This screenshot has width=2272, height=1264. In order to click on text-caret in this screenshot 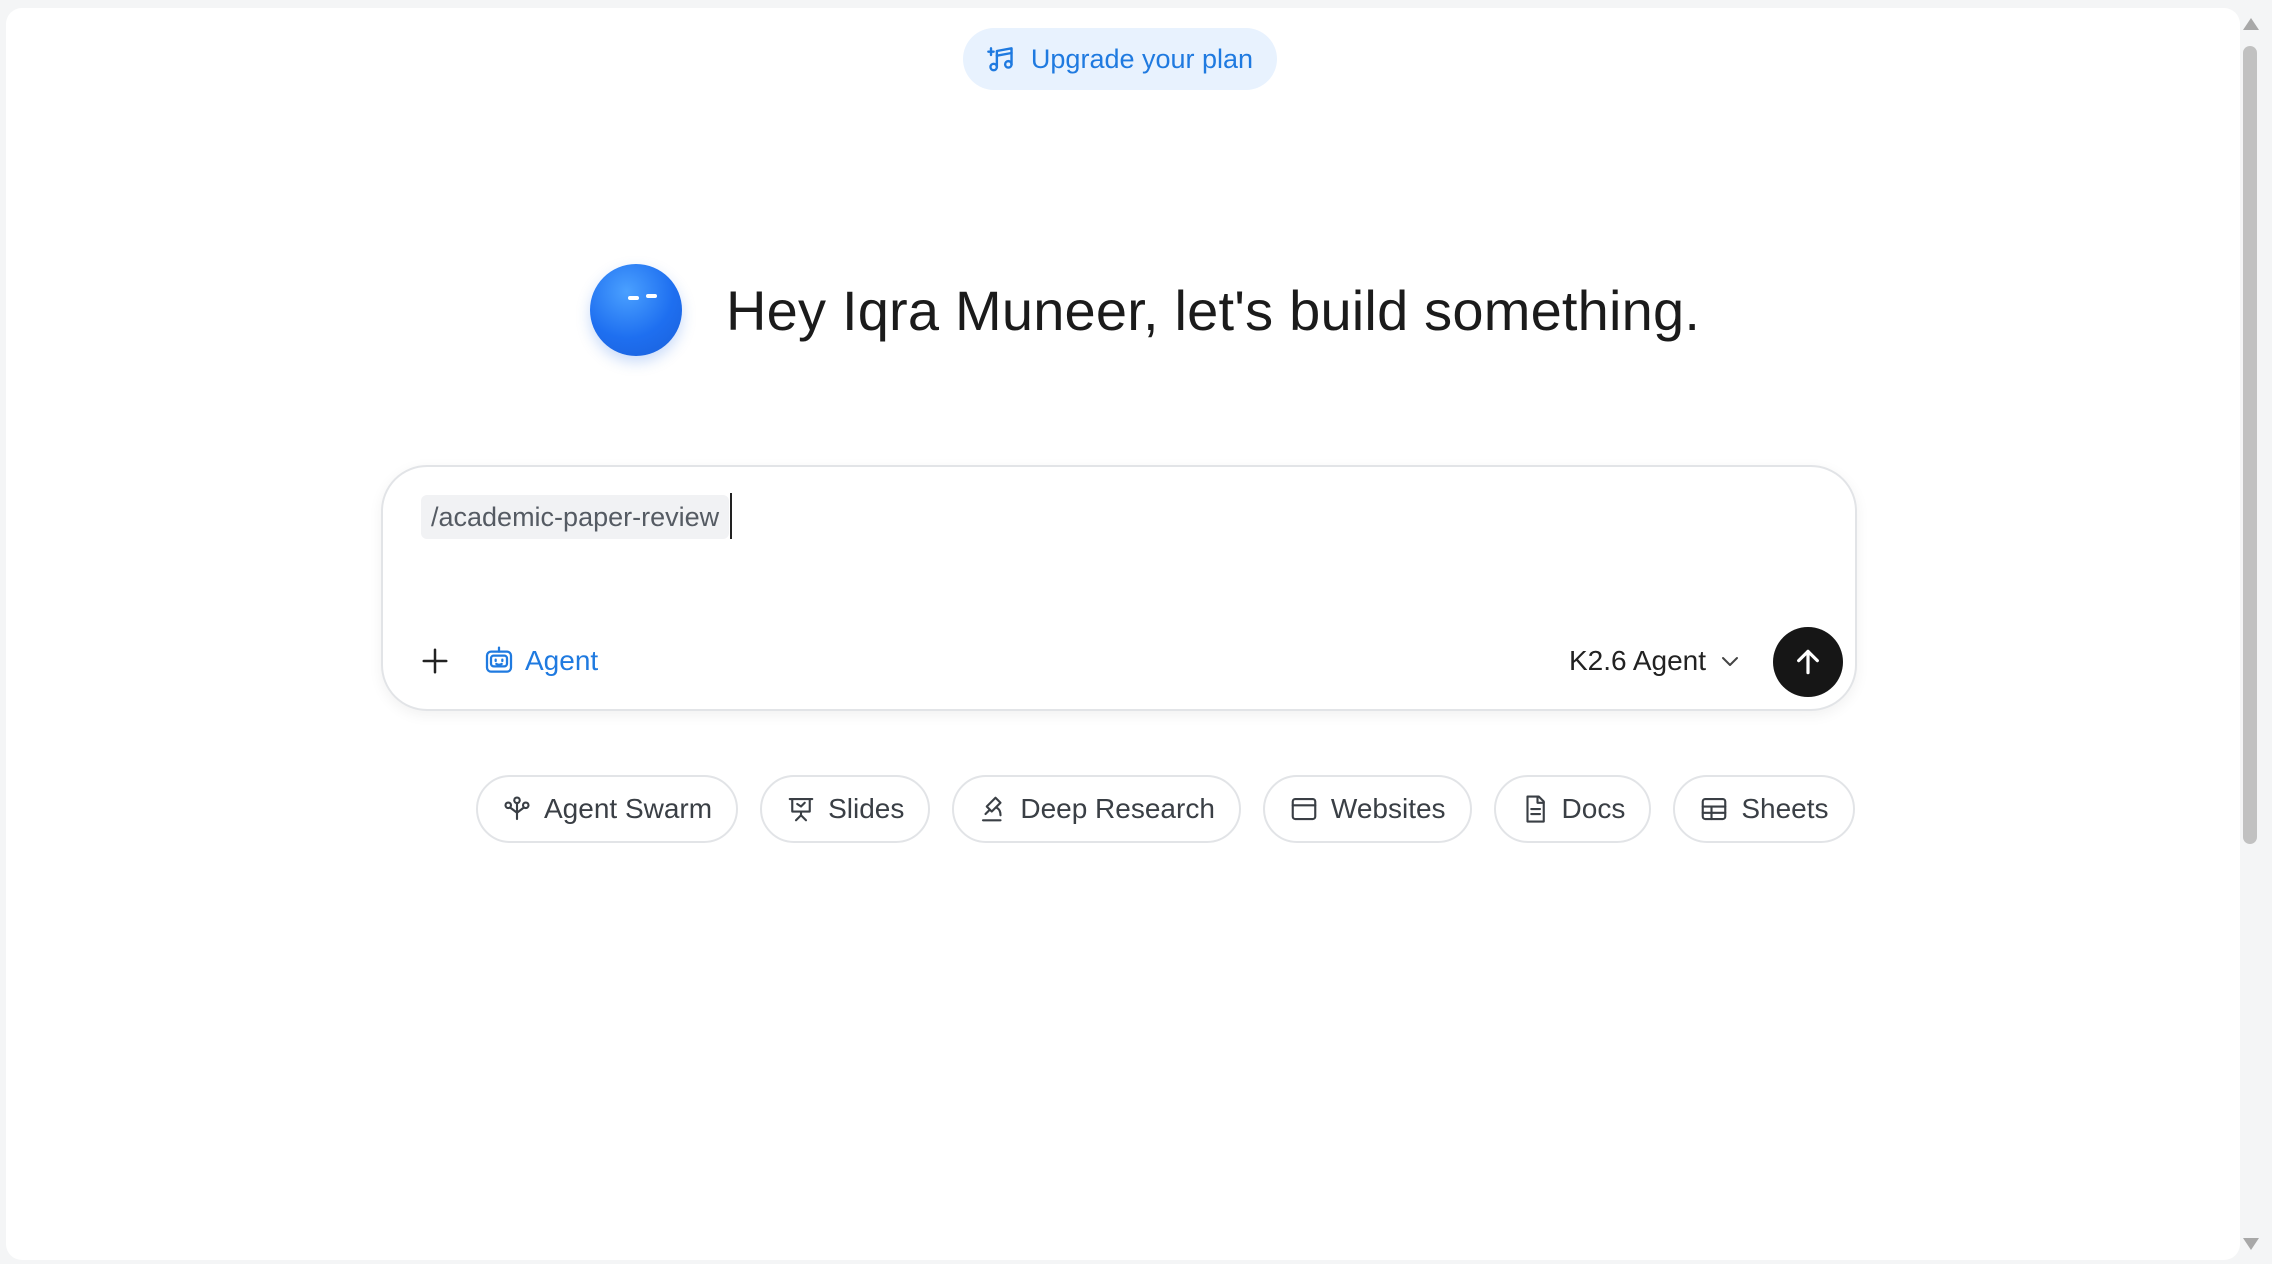, I will do `click(731, 516)`.